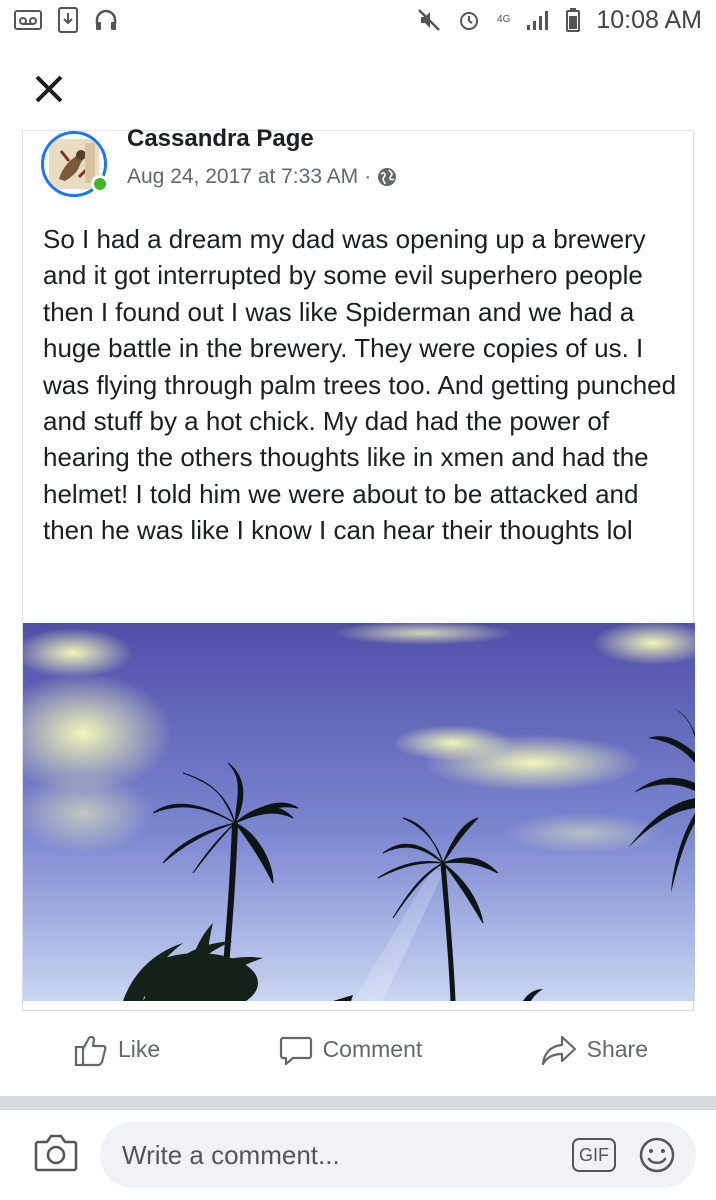 This screenshot has width=716, height=1200. I want to click on network-type-icon: 4G, so click(503, 20).